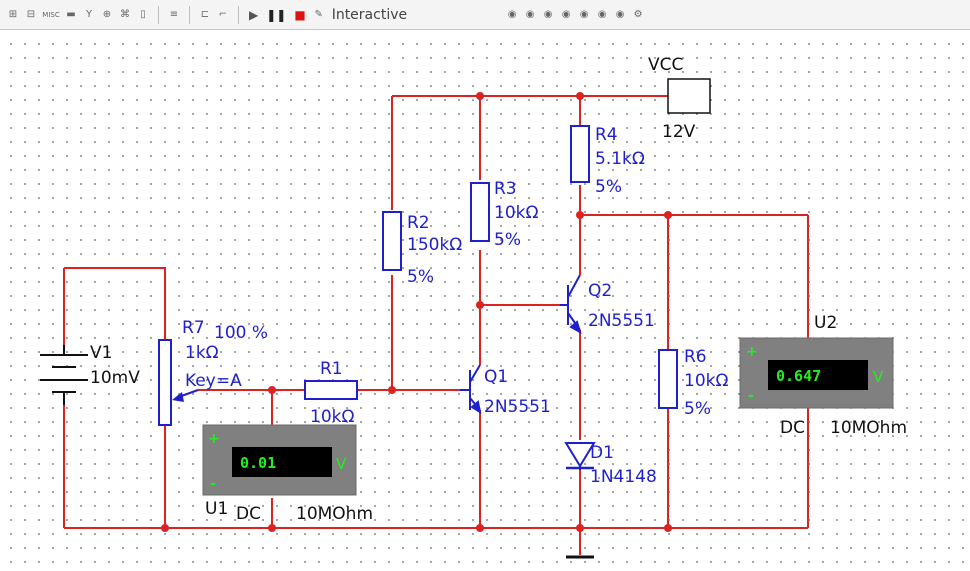 This screenshot has width=970, height=571. Describe the element at coordinates (115, 303) in the screenshot. I see `wire-v1-top` at that location.